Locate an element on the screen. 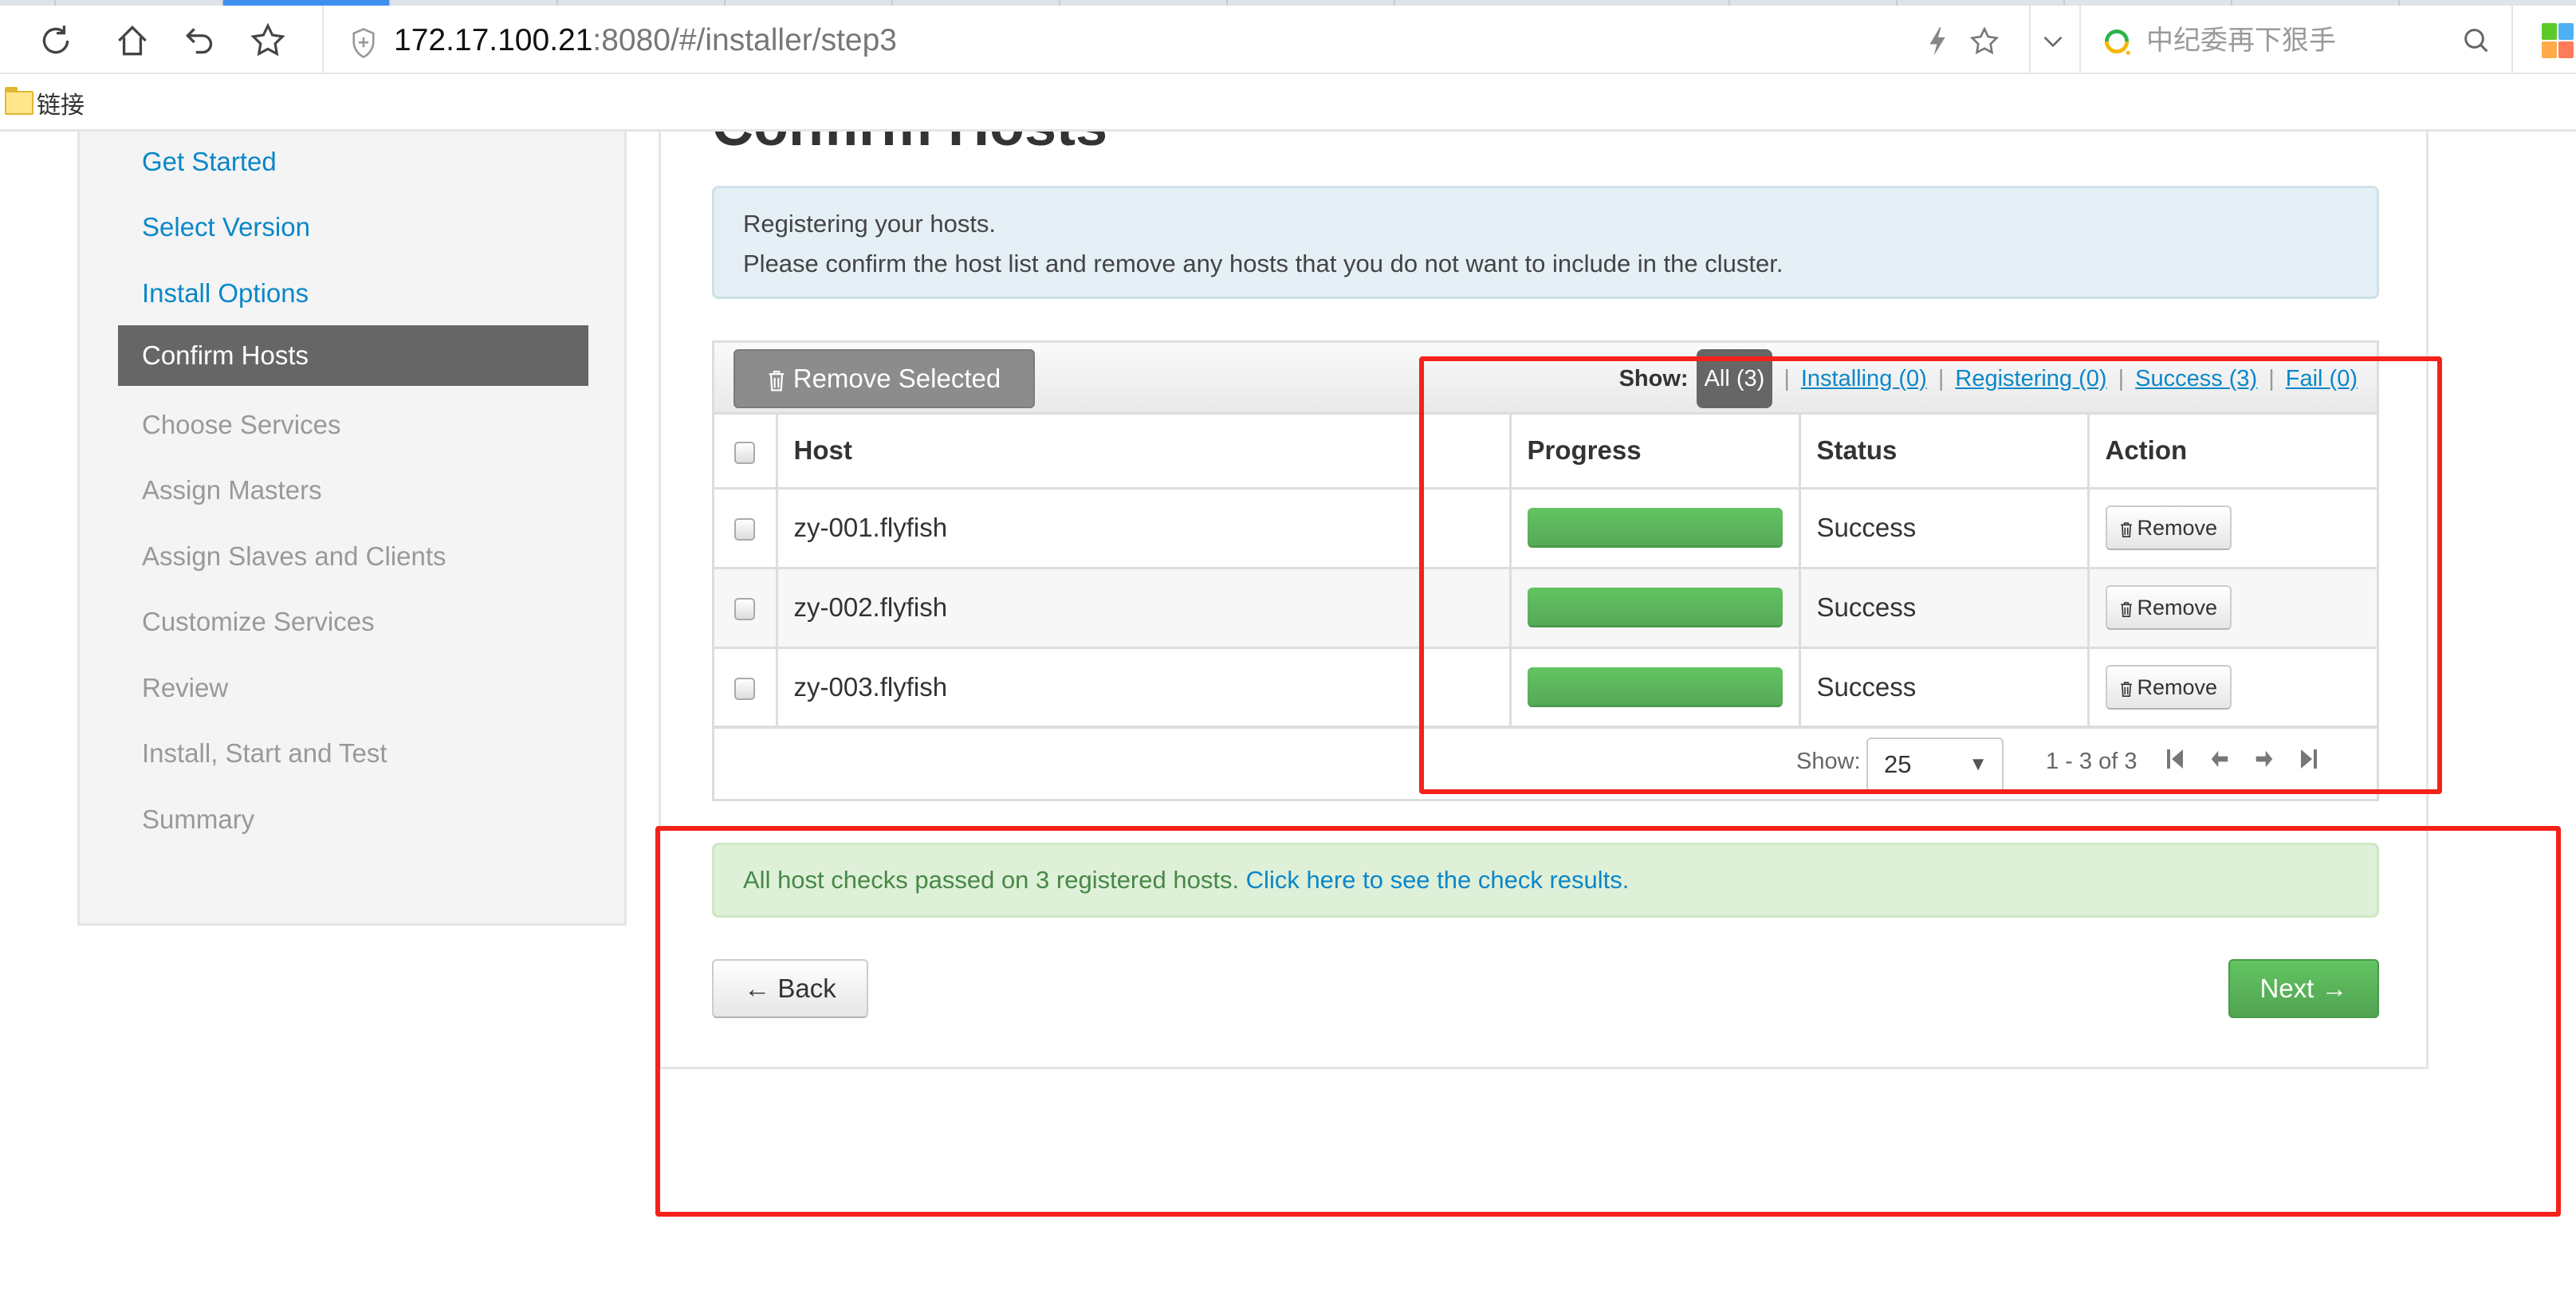 The width and height of the screenshot is (2576, 1290). undo-icon is located at coordinates (199, 41).